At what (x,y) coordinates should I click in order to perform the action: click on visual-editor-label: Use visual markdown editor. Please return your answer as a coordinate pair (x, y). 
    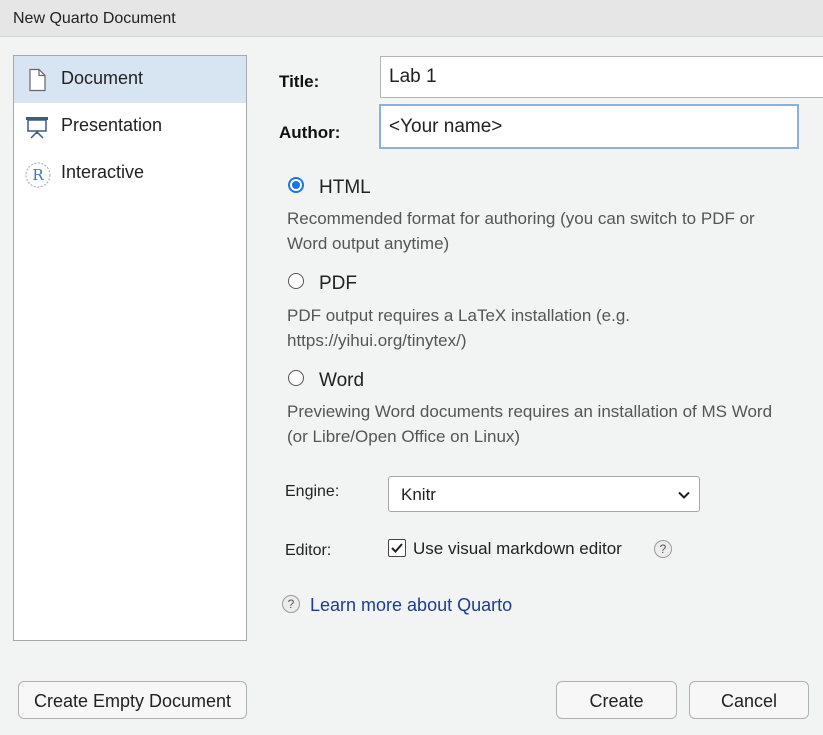
    Looking at the image, I should click on (517, 548).